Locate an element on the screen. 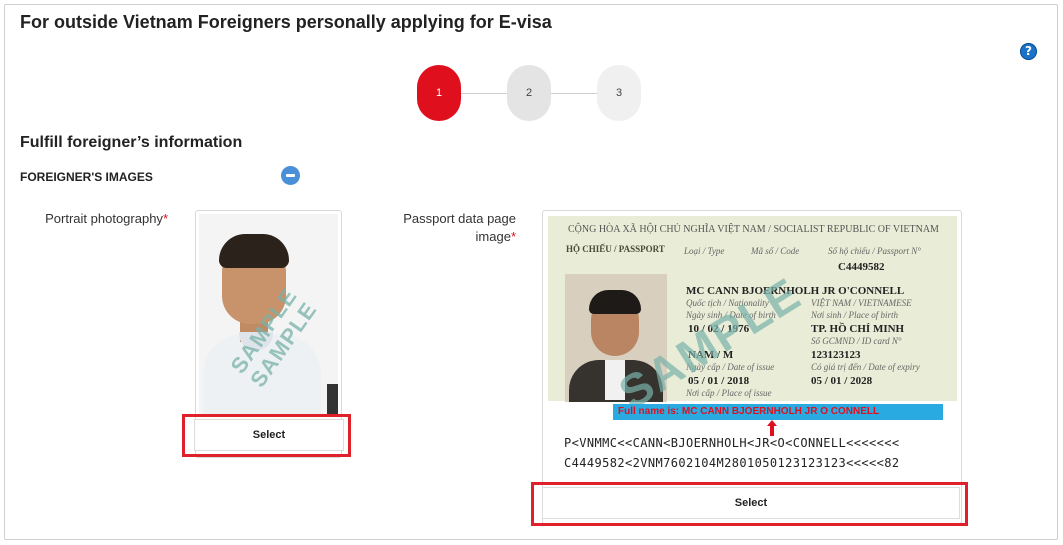  passport-photo-hair is located at coordinates (615, 302).